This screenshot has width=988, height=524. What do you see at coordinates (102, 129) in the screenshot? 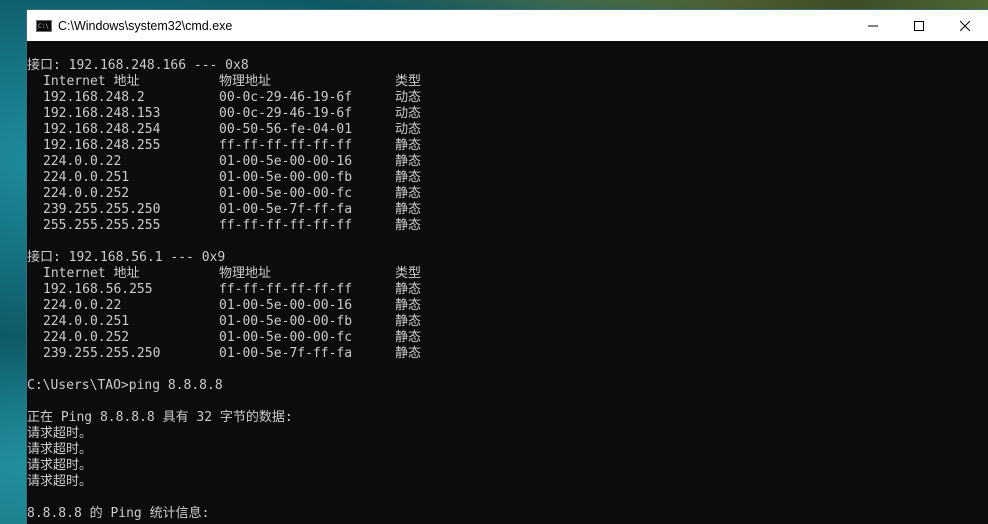
I see `arp-ip: 192.168.248.254` at bounding box center [102, 129].